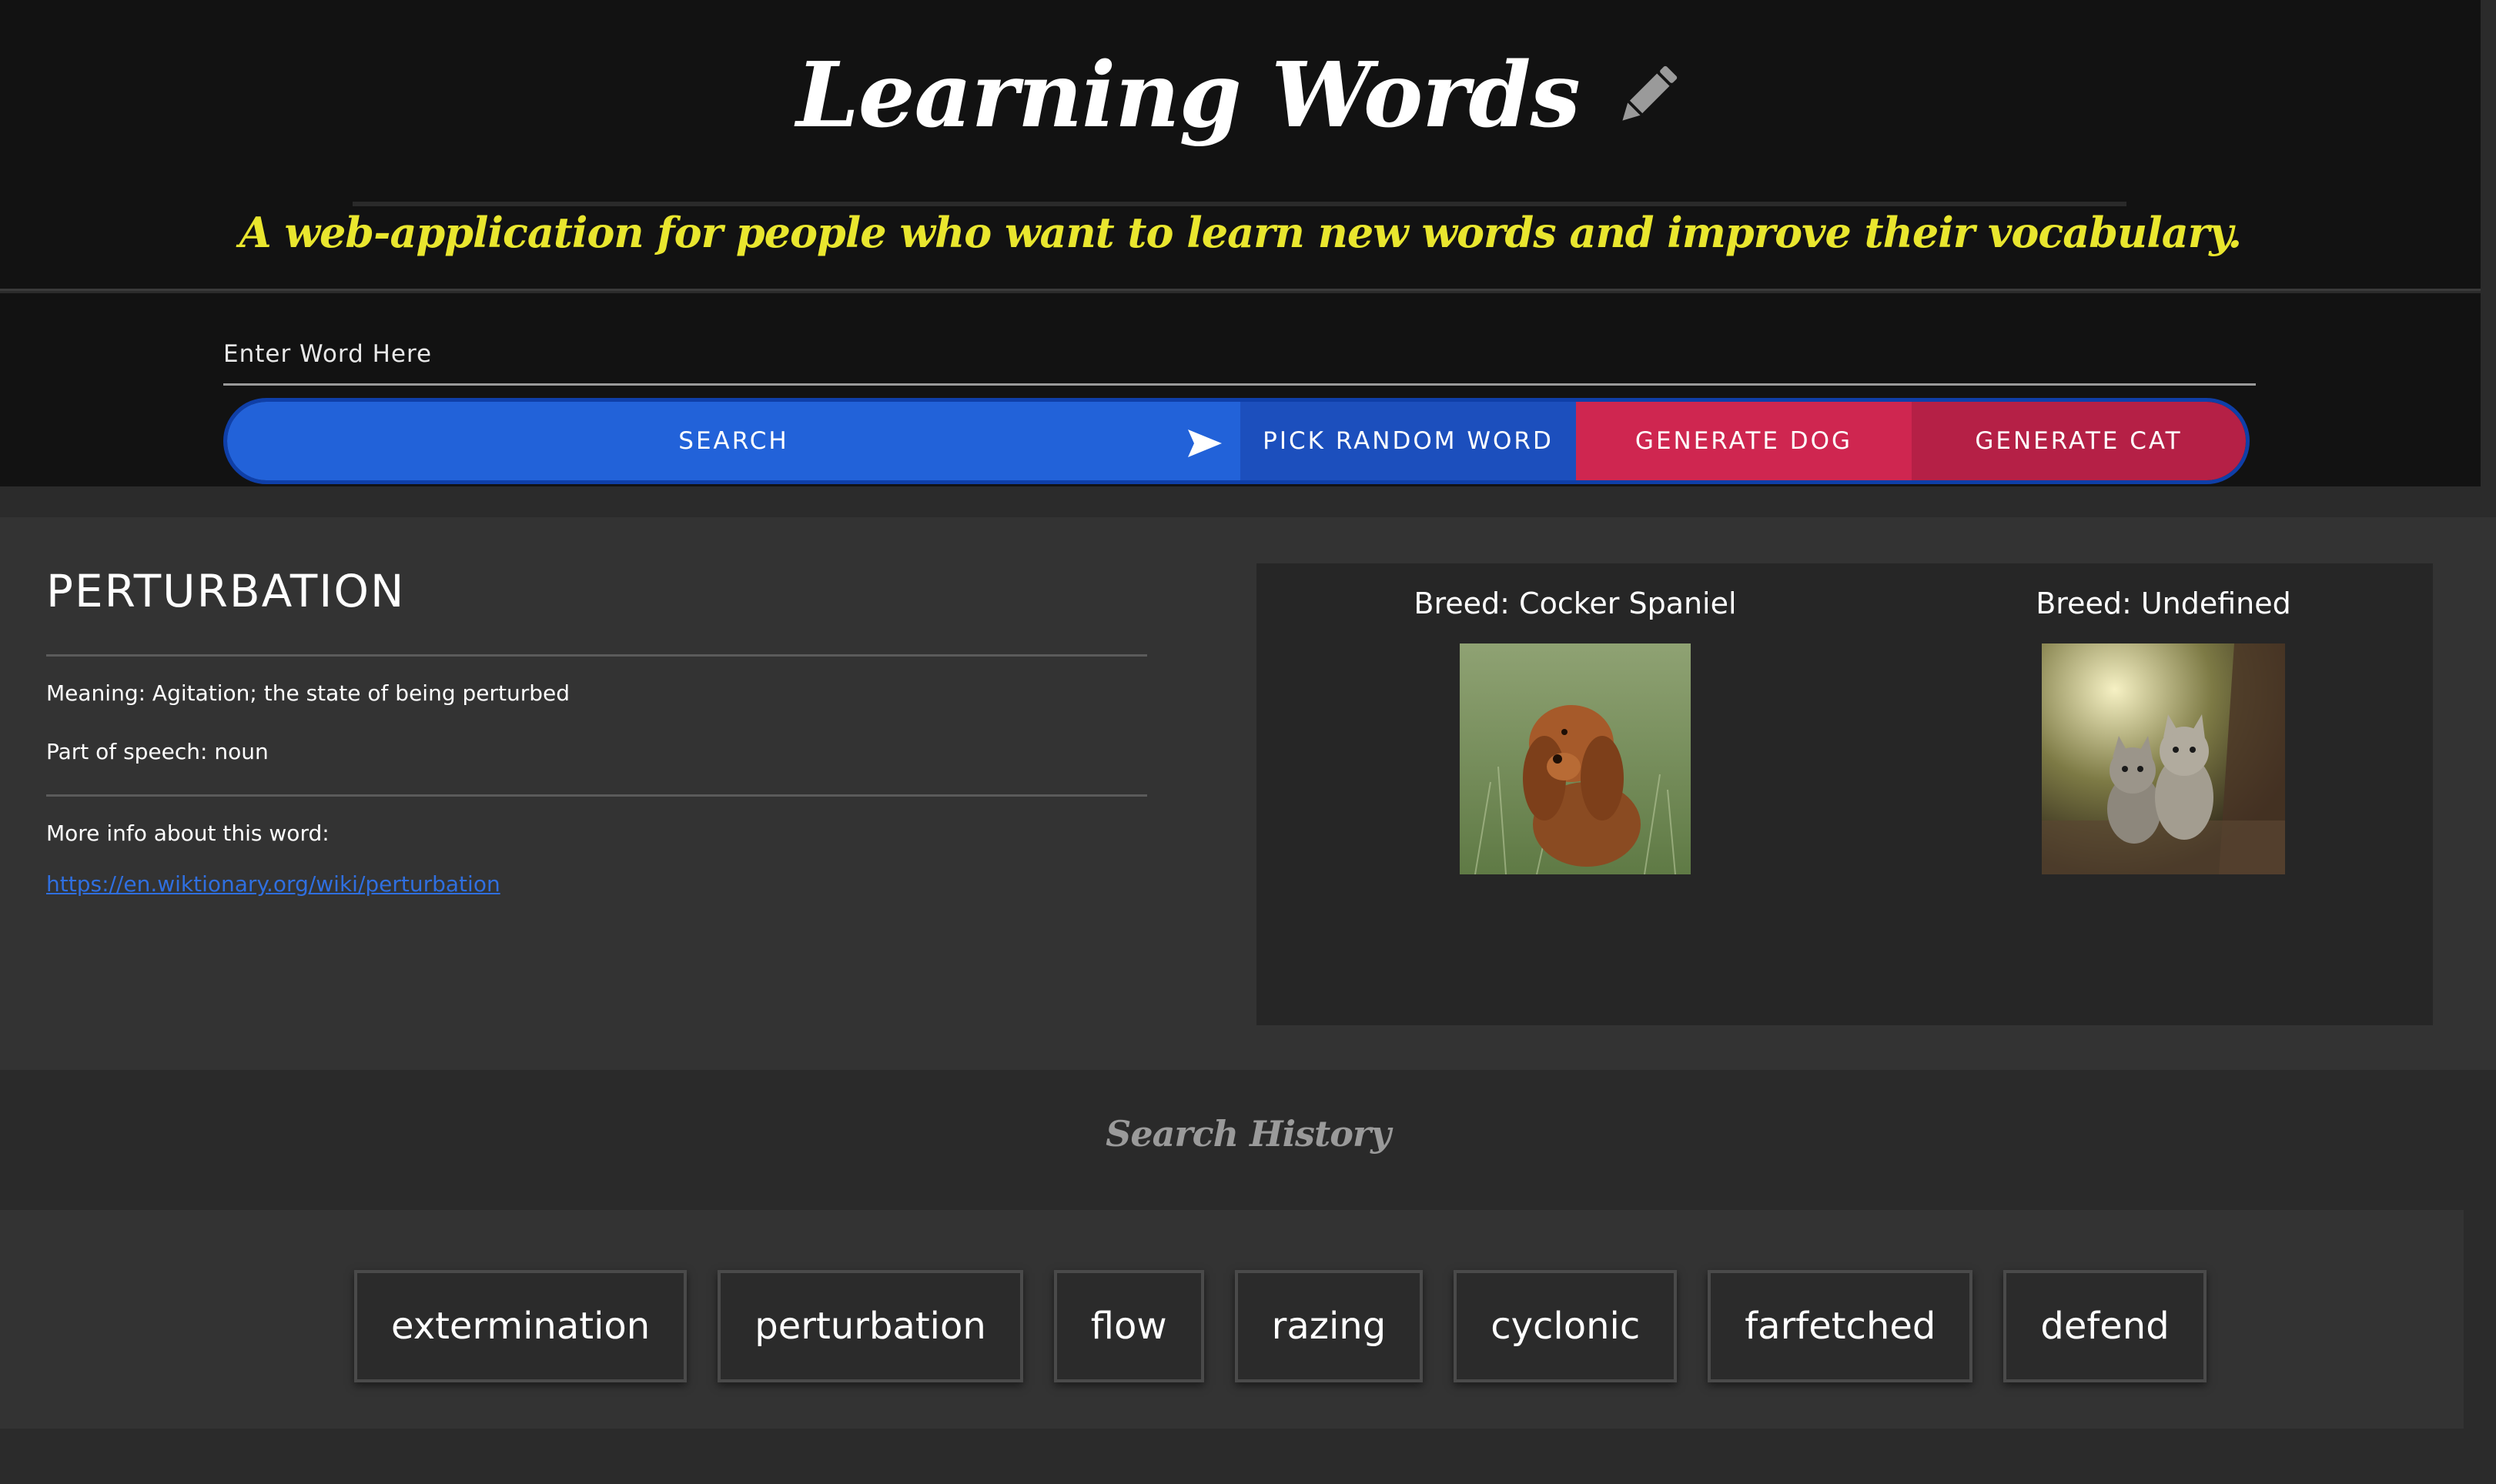 This screenshot has width=2496, height=1484. I want to click on more-info-label: More info about this word:, so click(188, 833).